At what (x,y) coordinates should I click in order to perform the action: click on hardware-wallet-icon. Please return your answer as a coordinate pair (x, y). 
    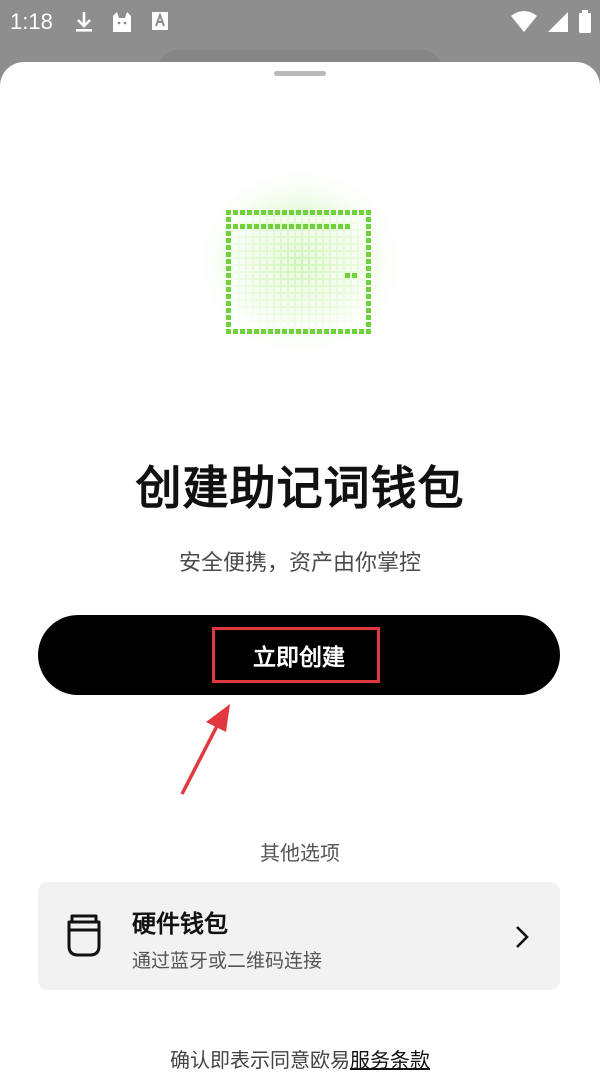
    Looking at the image, I should click on (84, 935).